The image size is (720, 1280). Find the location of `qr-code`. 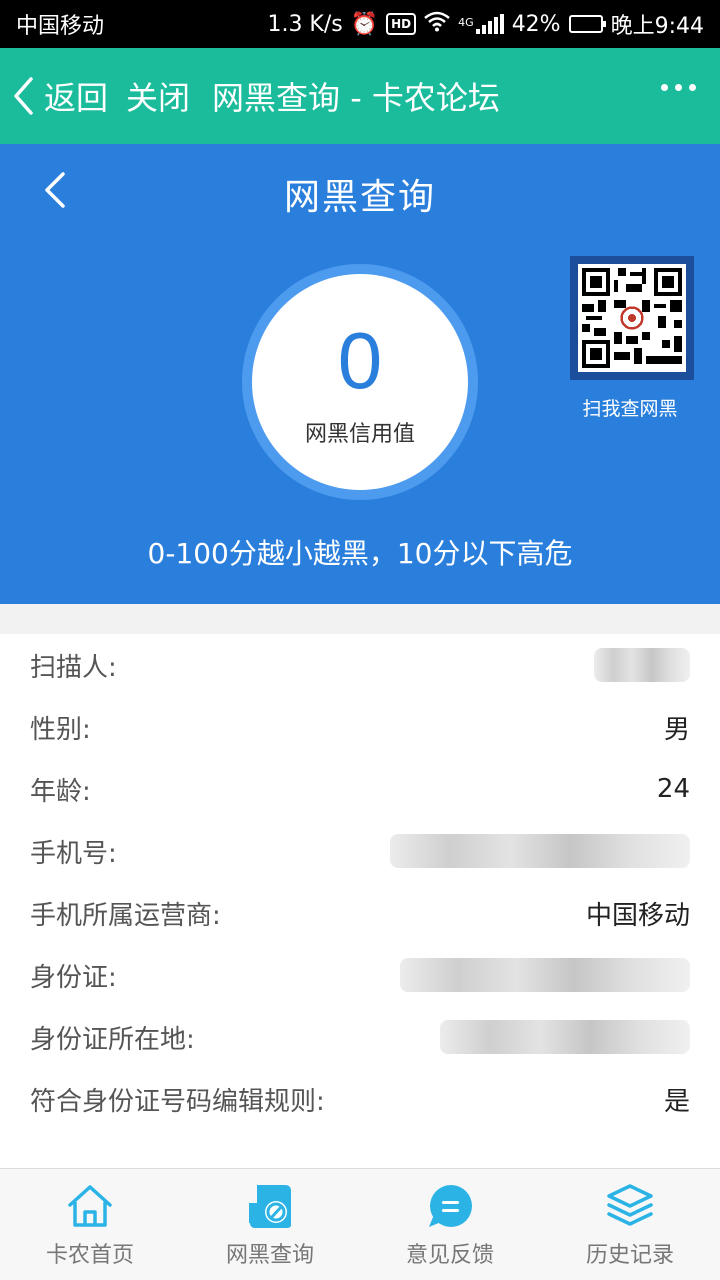

qr-code is located at coordinates (632, 318).